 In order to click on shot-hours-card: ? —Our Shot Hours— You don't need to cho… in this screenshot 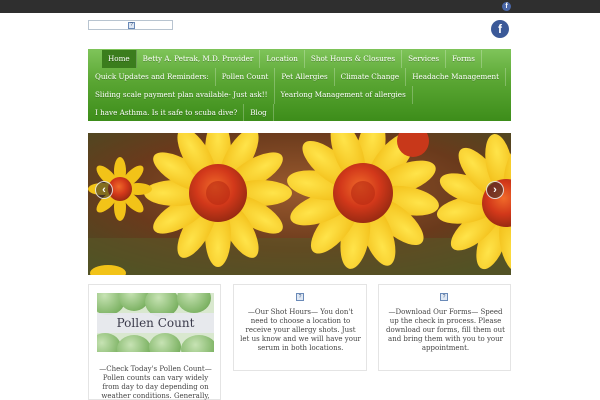, I will do `click(300, 327)`.